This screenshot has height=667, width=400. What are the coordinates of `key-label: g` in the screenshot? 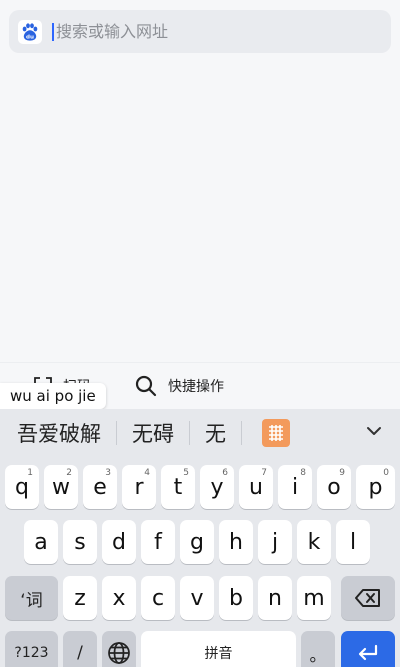 It's located at (197, 542).